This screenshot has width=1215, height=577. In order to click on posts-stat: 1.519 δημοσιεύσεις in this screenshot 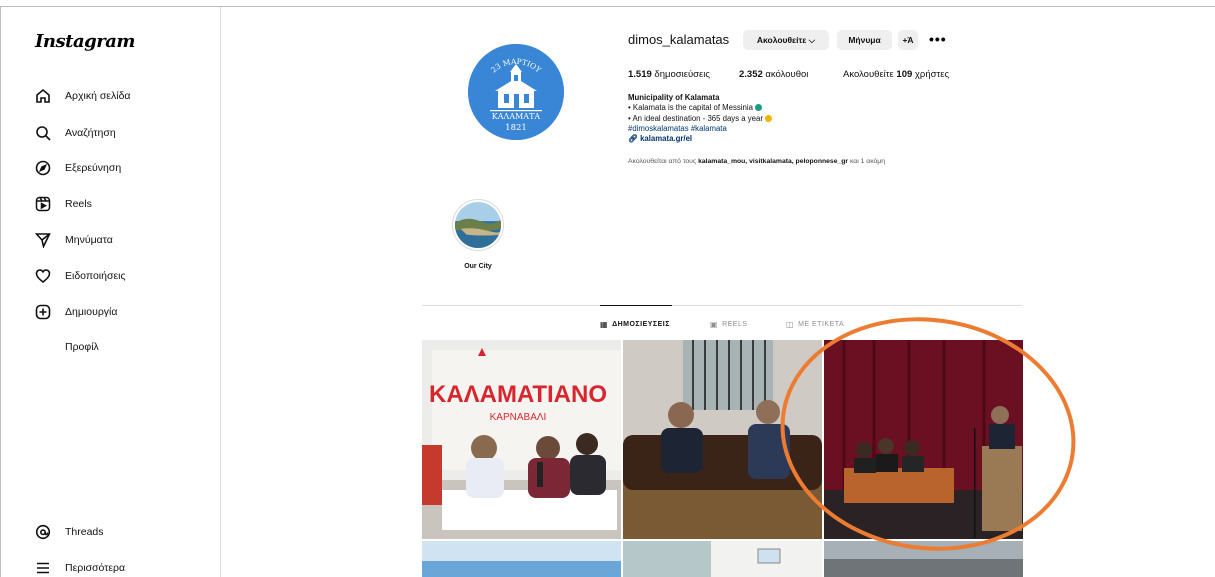, I will do `click(669, 74)`.